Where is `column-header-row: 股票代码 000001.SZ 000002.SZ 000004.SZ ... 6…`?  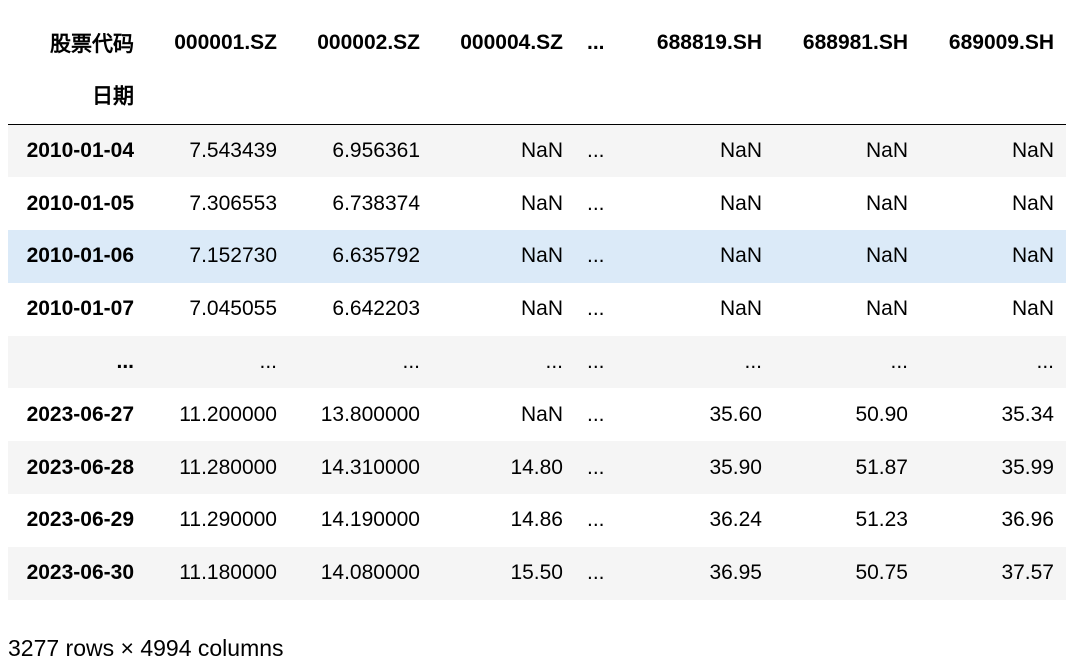
column-header-row: 股票代码 000001.SZ 000002.SZ 000004.SZ ... 6… is located at coordinates (537, 43).